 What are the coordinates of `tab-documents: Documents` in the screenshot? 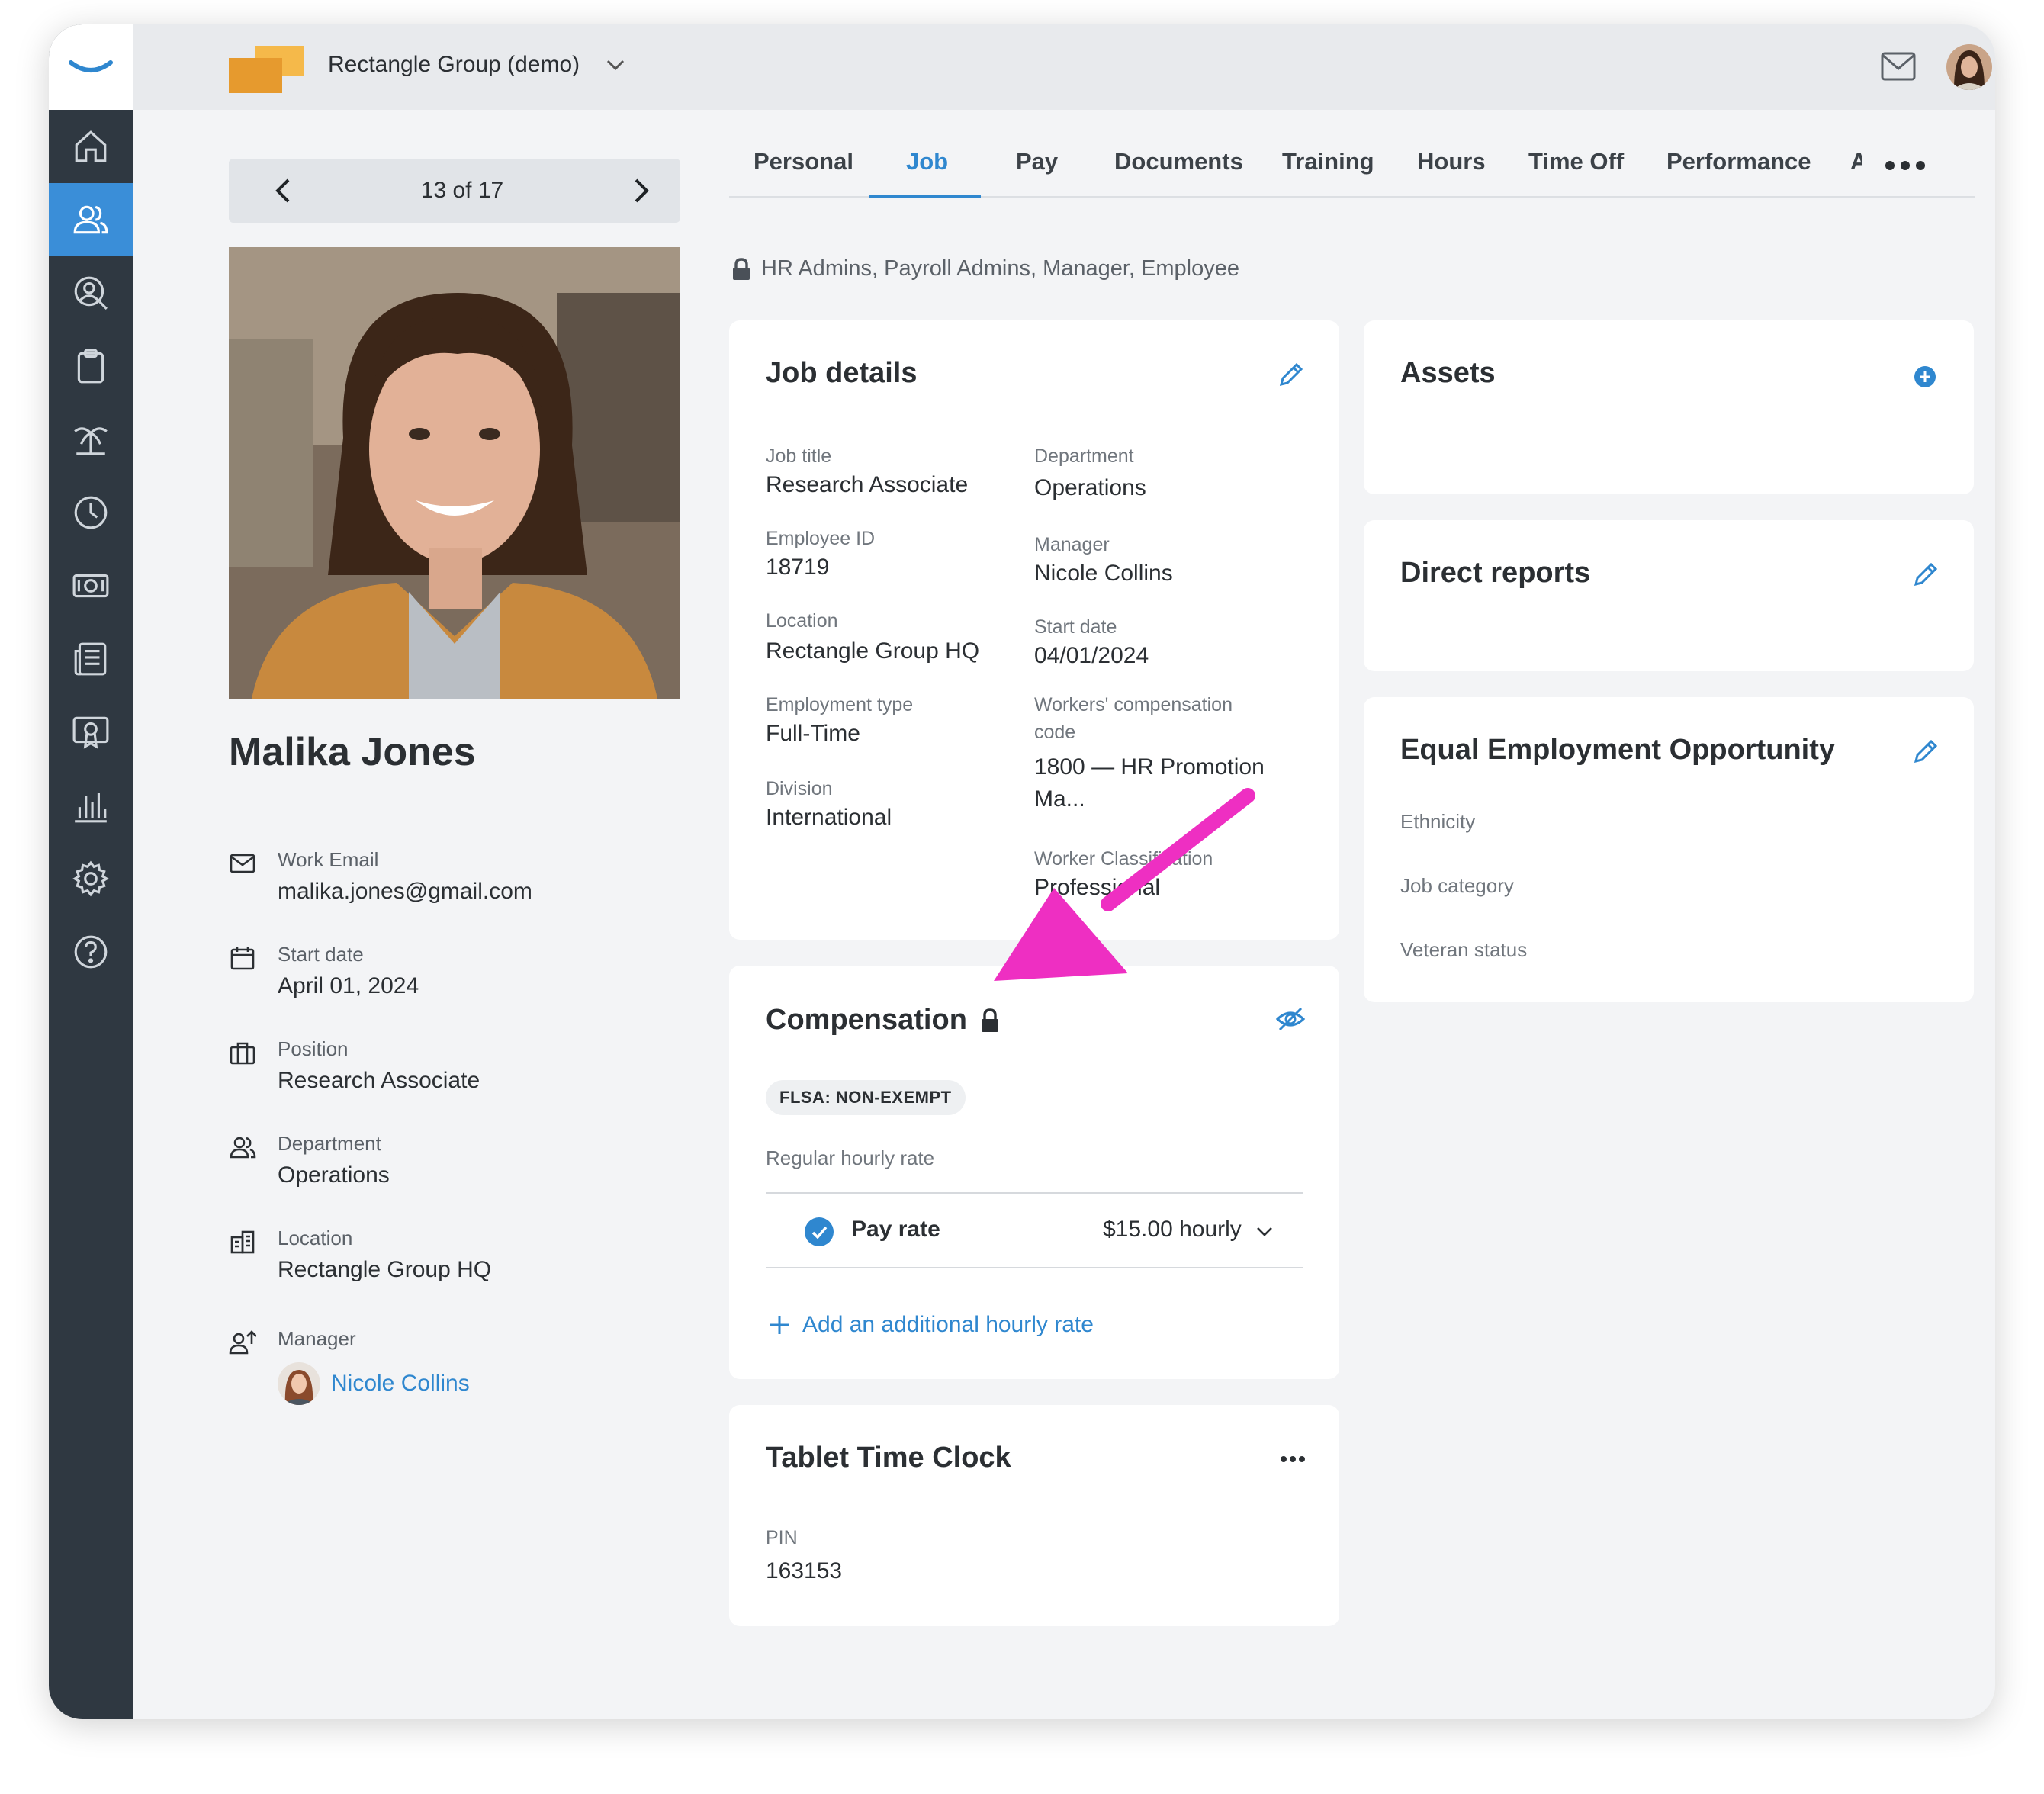 It's located at (1179, 161).